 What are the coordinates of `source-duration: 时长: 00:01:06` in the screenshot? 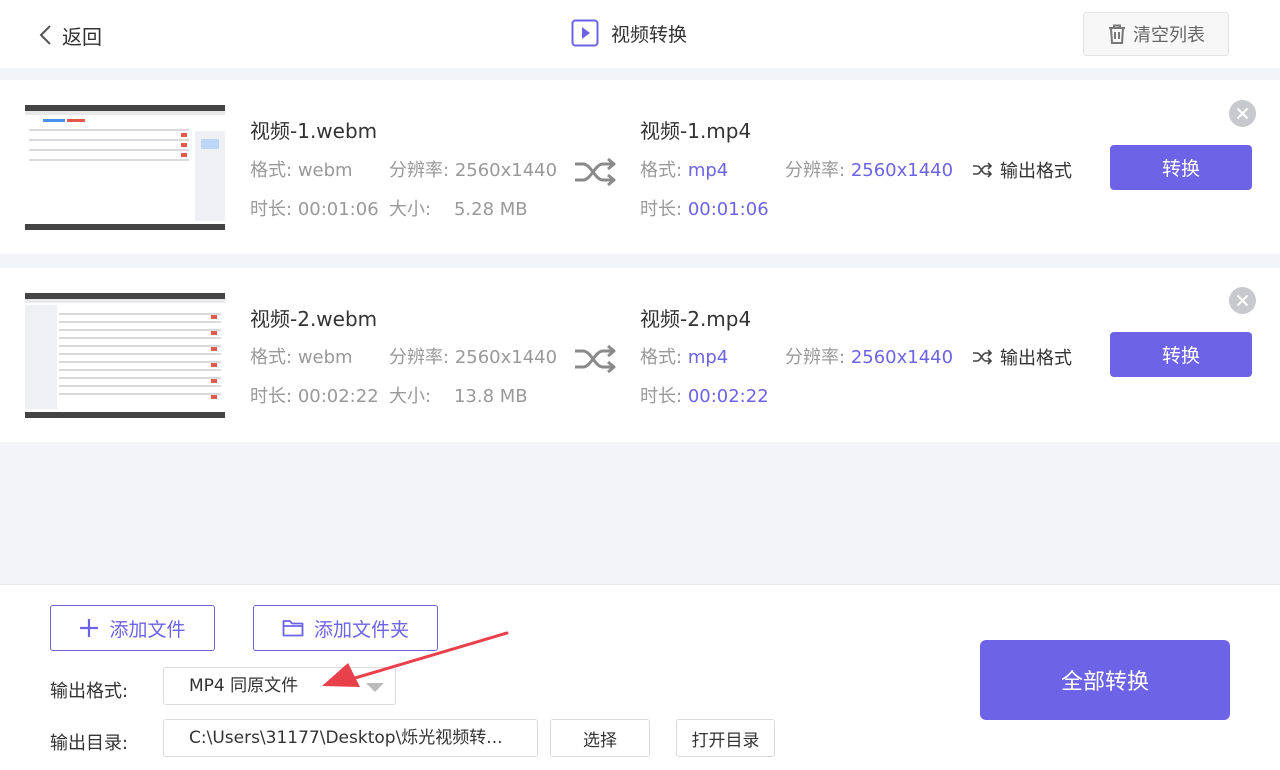 It's located at (314, 209).